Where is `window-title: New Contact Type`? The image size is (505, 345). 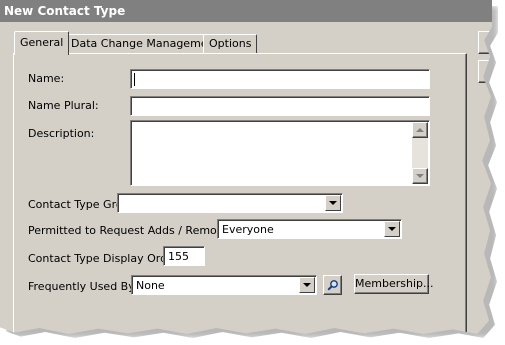
window-title: New Contact Type is located at coordinates (246, 11).